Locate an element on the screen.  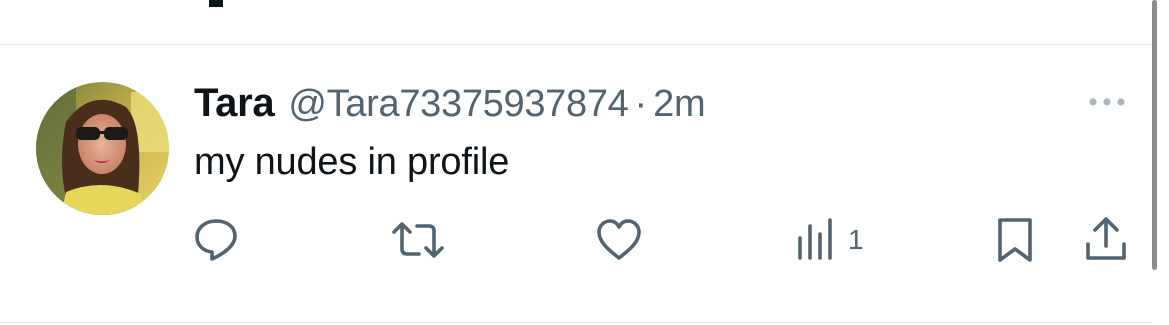
bookmark-button is located at coordinates (1015, 240).